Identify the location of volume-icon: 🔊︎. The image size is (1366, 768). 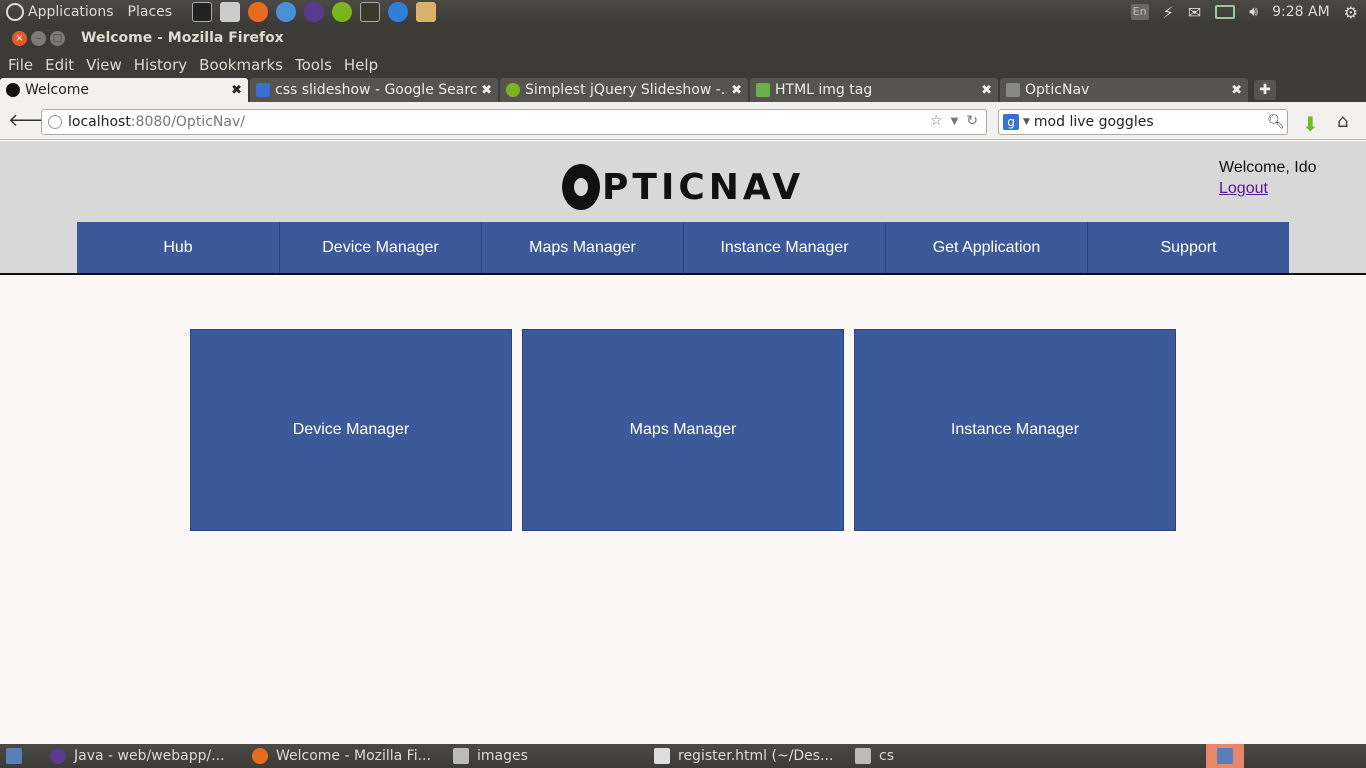
(1253, 12).